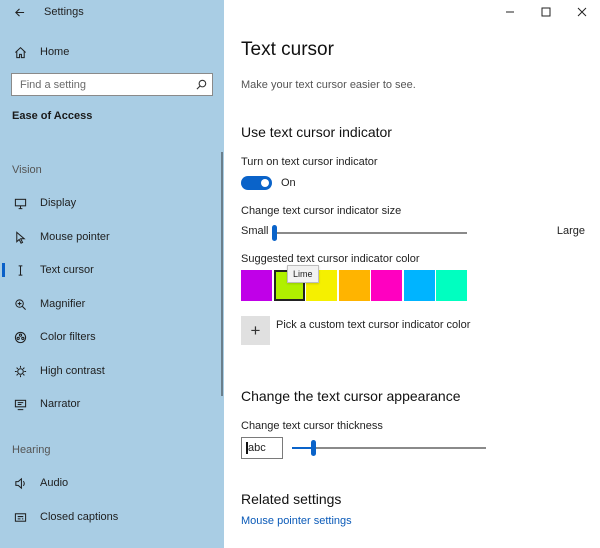 The width and height of the screenshot is (600, 548). I want to click on cursor-thickness-preview: abc, so click(262, 448).